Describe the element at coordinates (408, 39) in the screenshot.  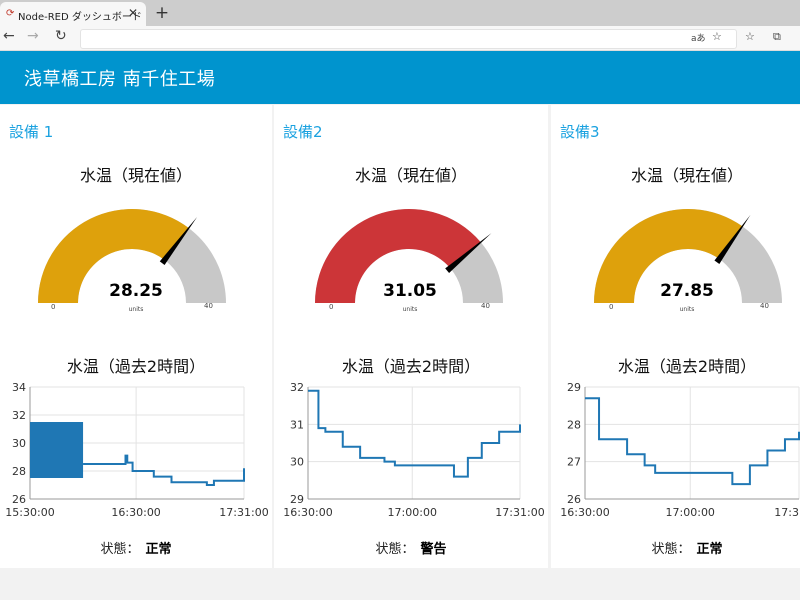
I see `address-bar` at that location.